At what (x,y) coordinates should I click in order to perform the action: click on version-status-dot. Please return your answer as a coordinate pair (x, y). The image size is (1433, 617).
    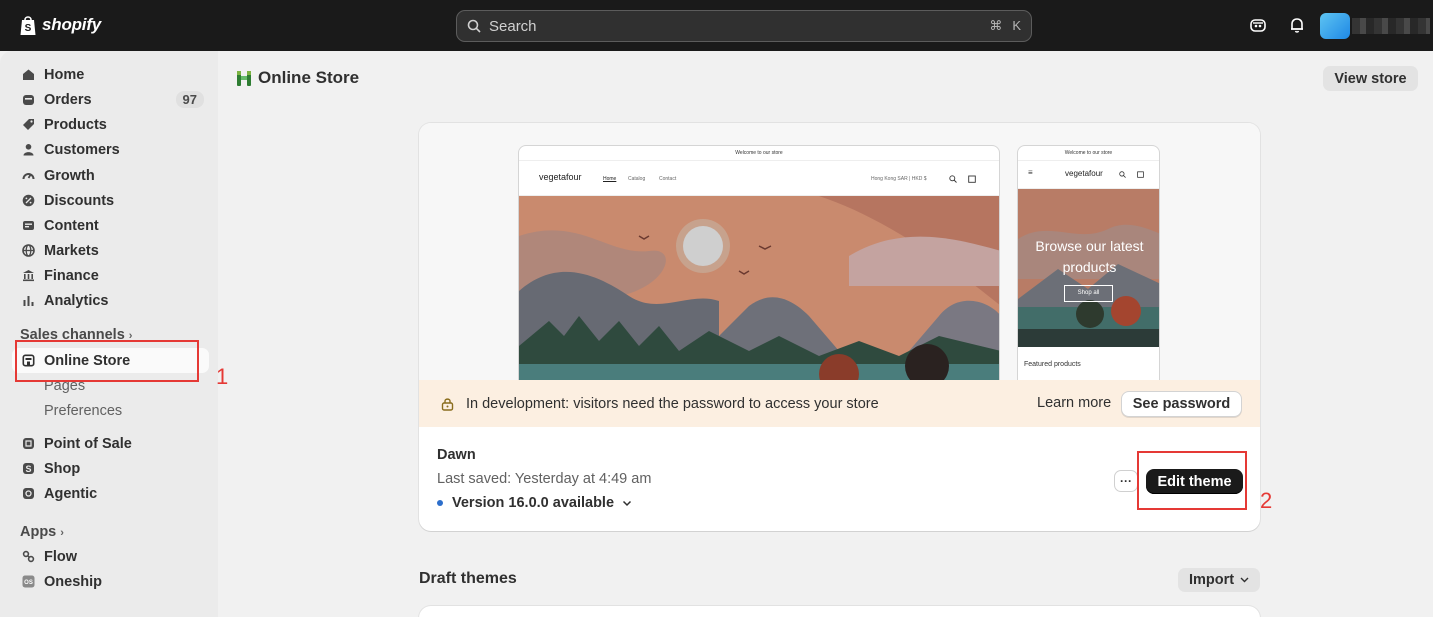
    Looking at the image, I should click on (440, 503).